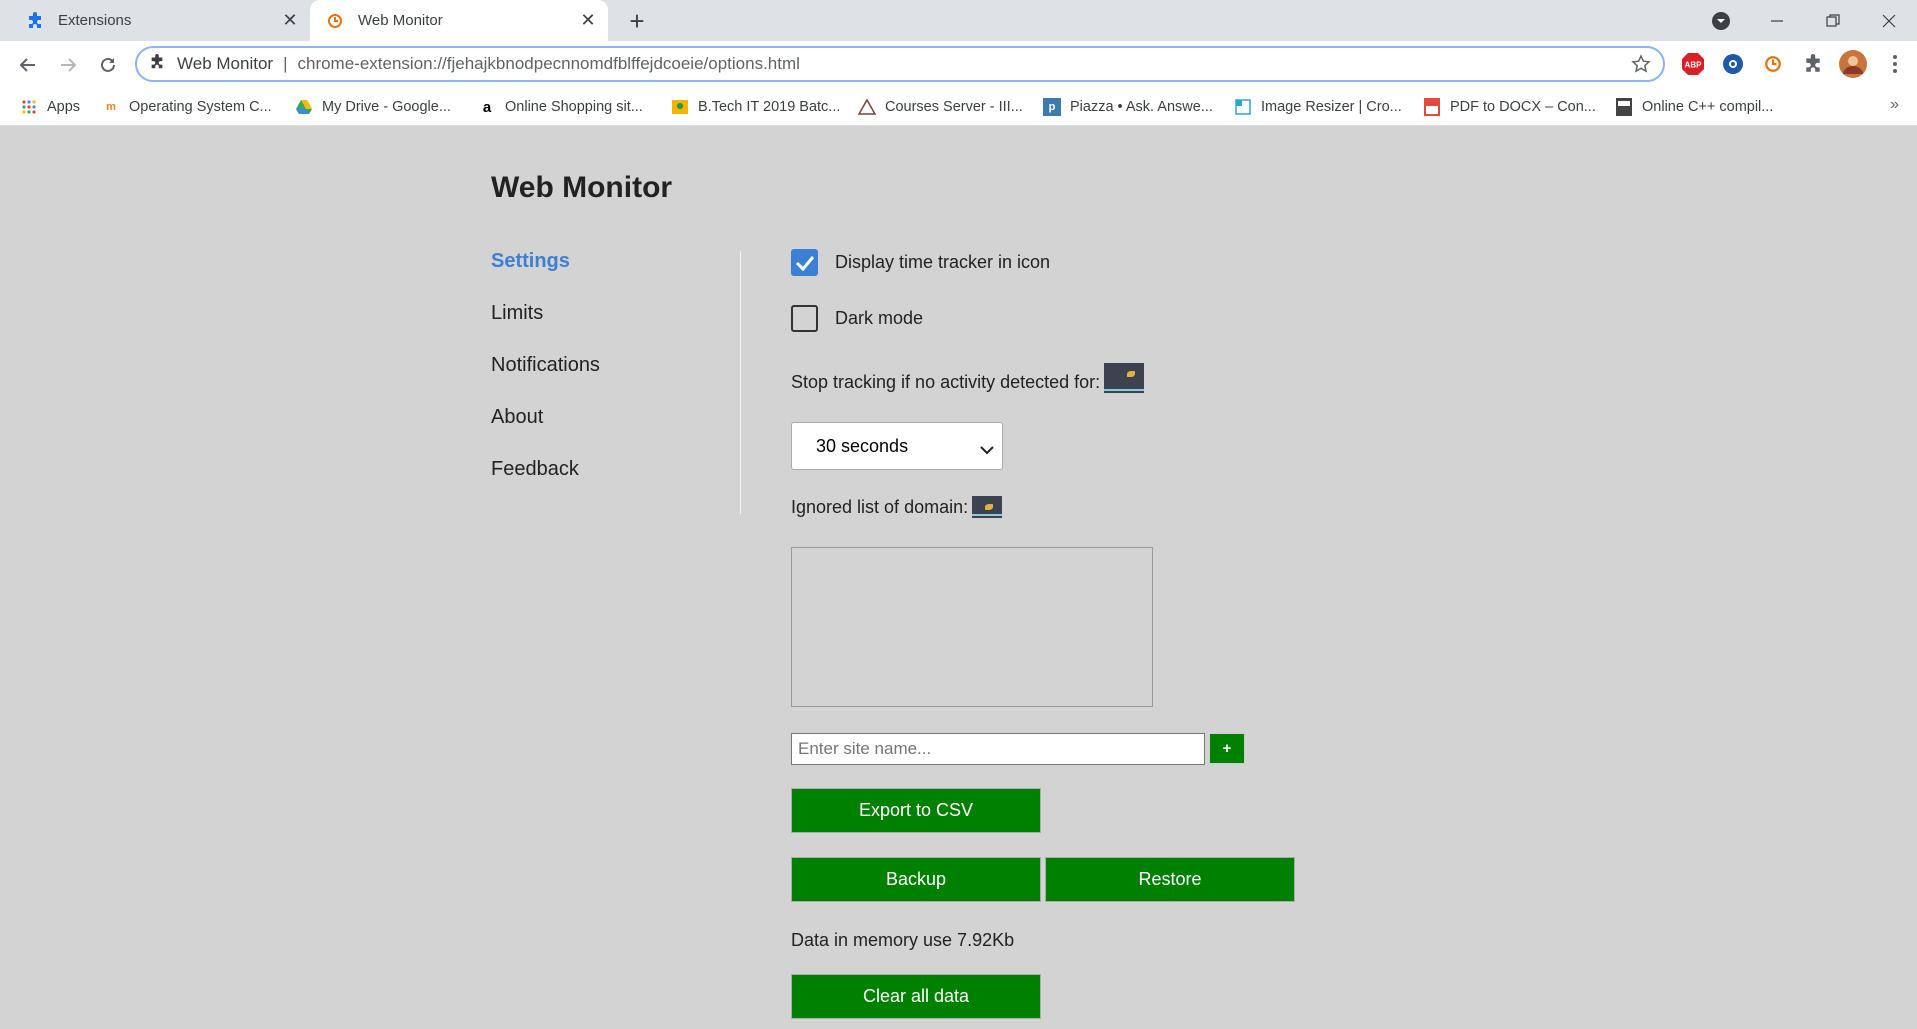  I want to click on display-tracker-label: Display time tracker in icon, so click(943, 262).